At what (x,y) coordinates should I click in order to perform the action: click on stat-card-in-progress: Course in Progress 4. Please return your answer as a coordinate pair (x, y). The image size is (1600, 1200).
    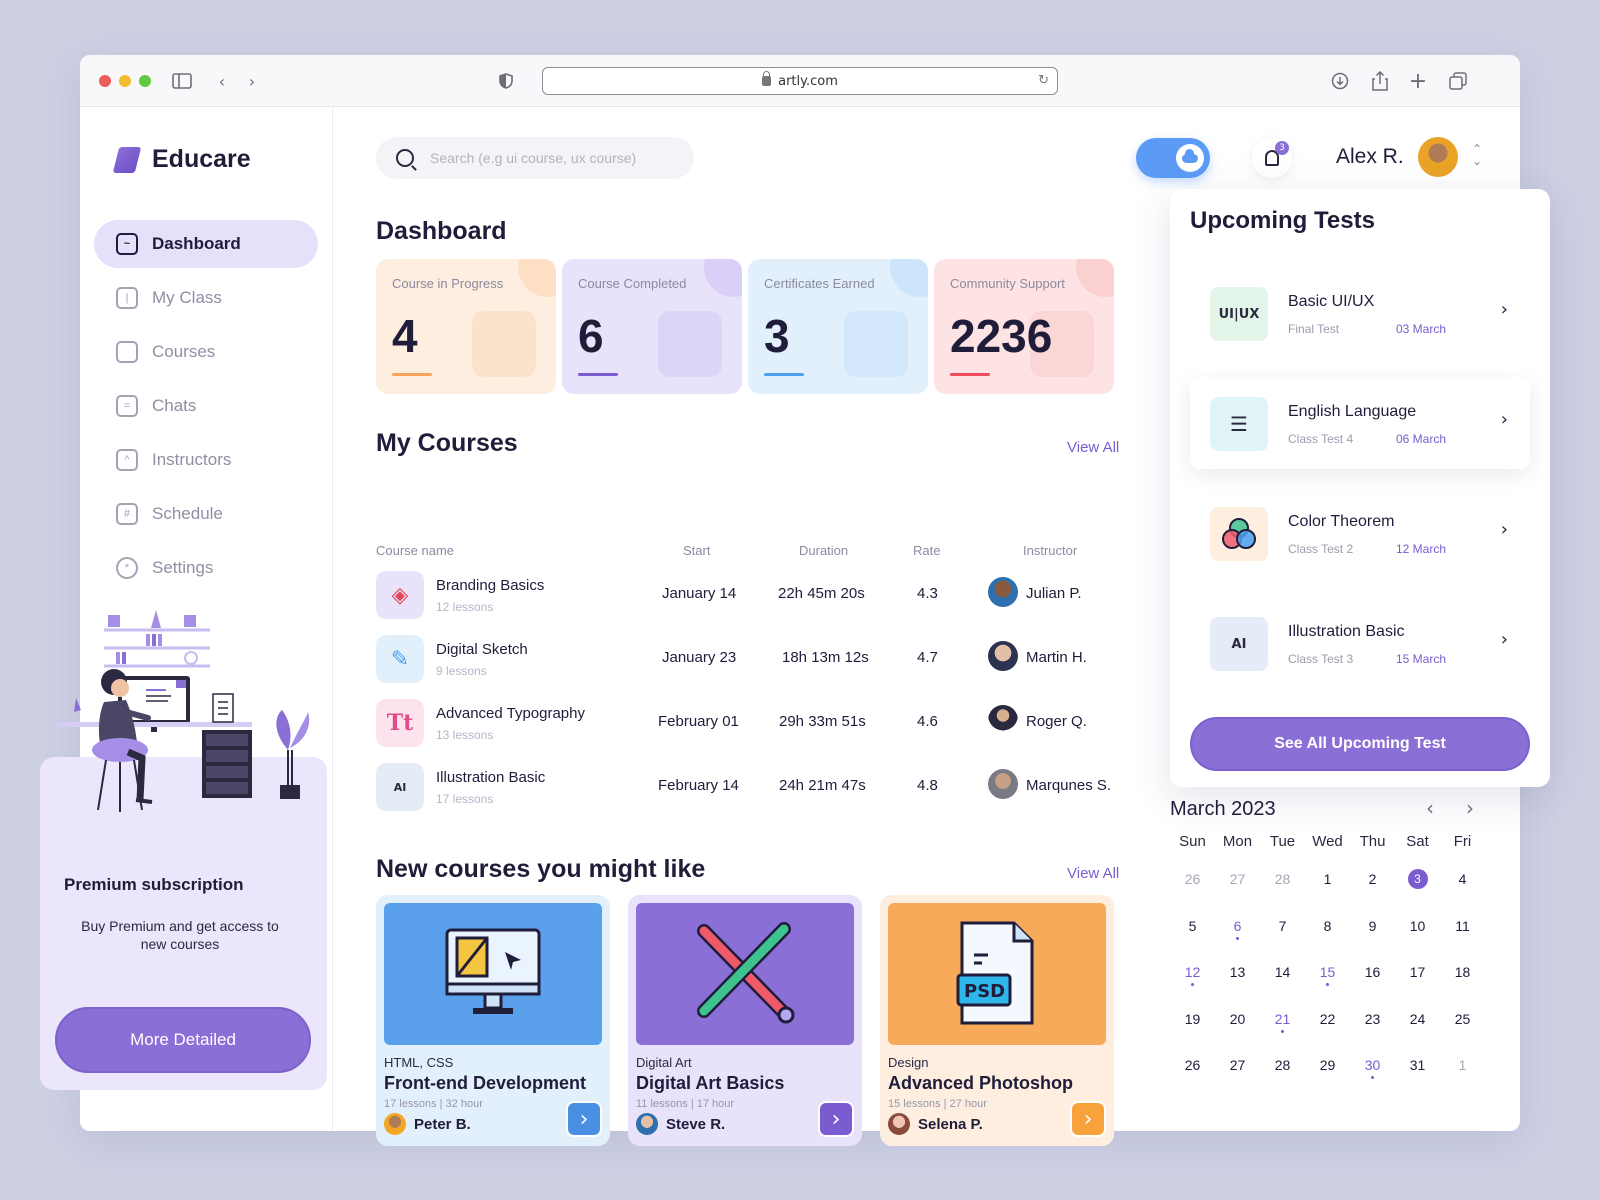
    Looking at the image, I should click on (466, 326).